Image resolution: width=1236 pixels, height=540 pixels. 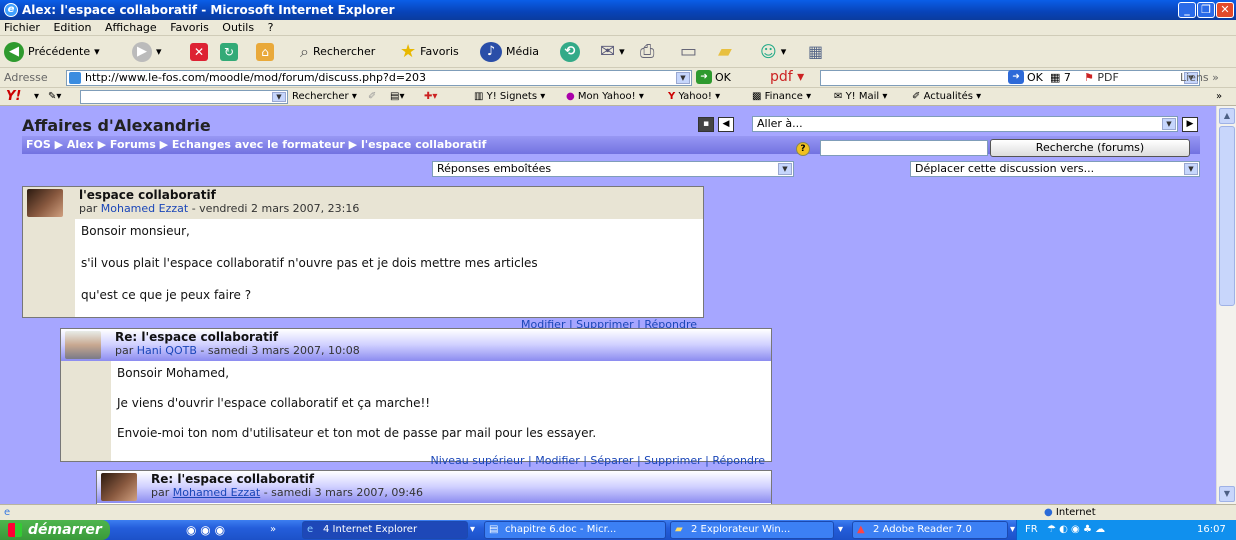 I want to click on back-button: ◀ Précédente ▾, so click(x=52, y=52).